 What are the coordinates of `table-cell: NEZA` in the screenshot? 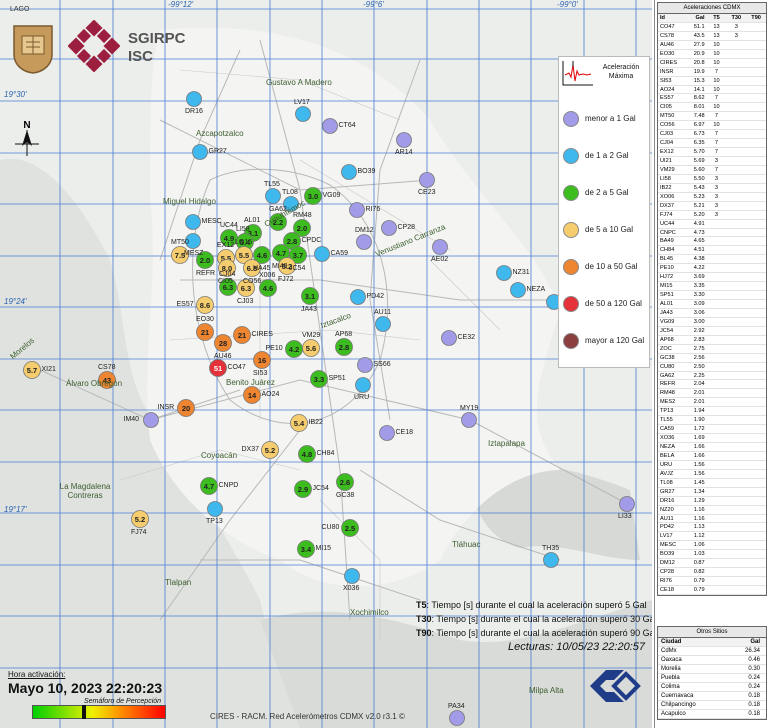 It's located at (667, 447).